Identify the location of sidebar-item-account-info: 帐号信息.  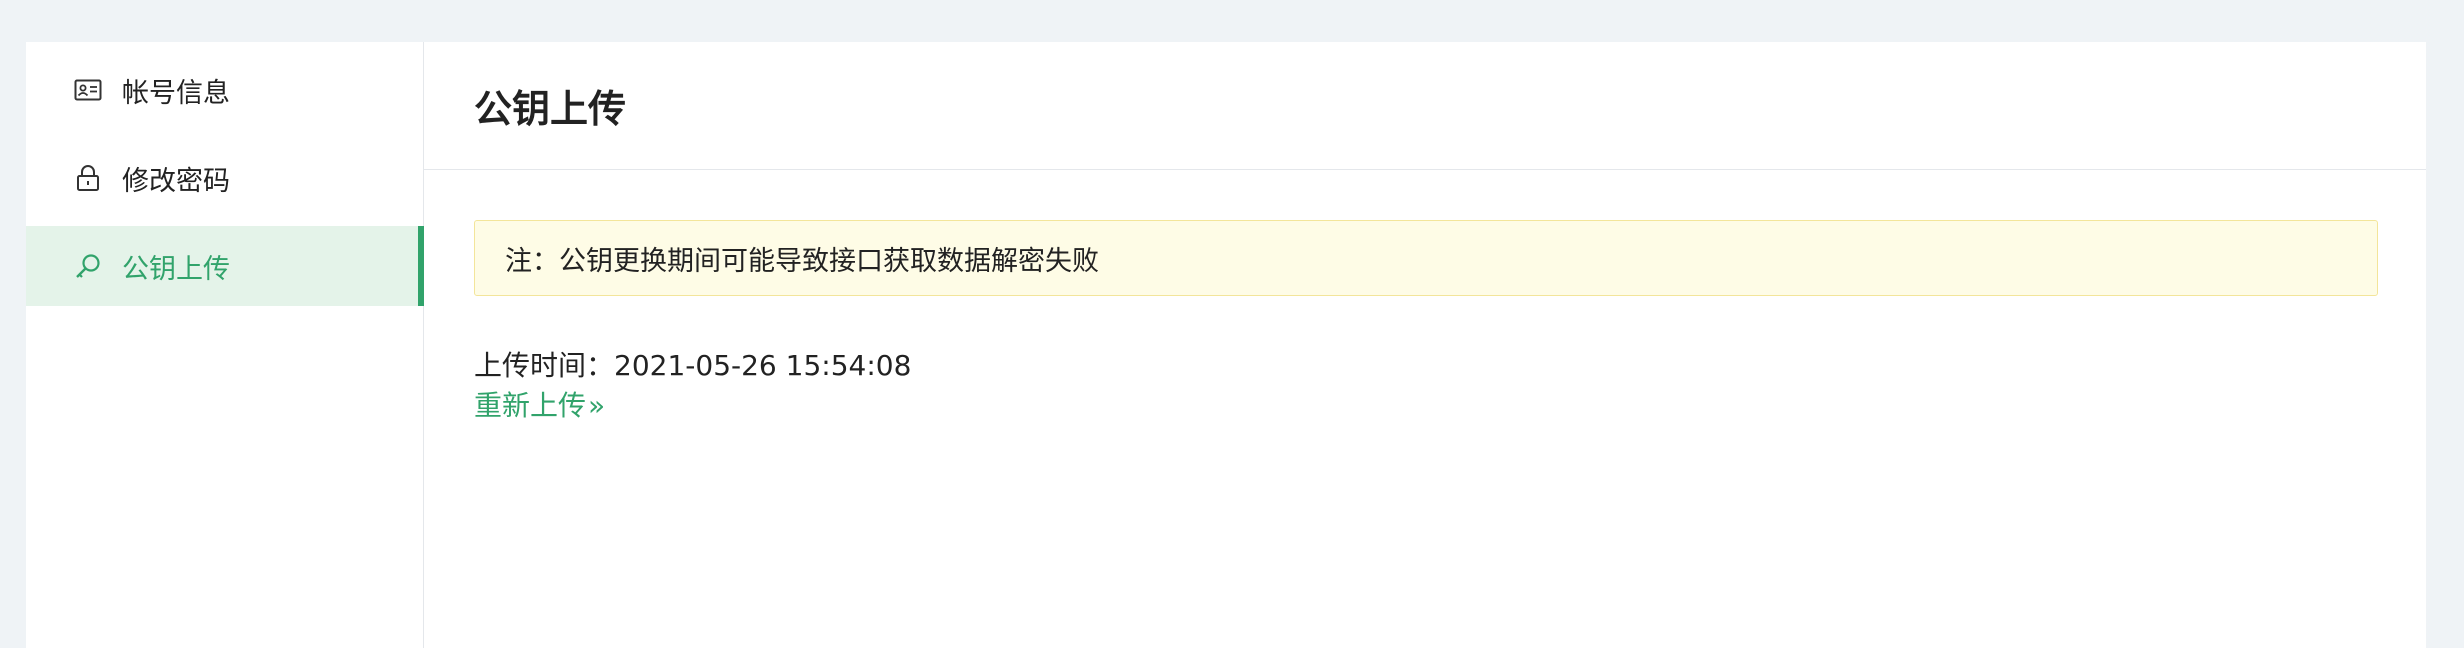
(224, 90).